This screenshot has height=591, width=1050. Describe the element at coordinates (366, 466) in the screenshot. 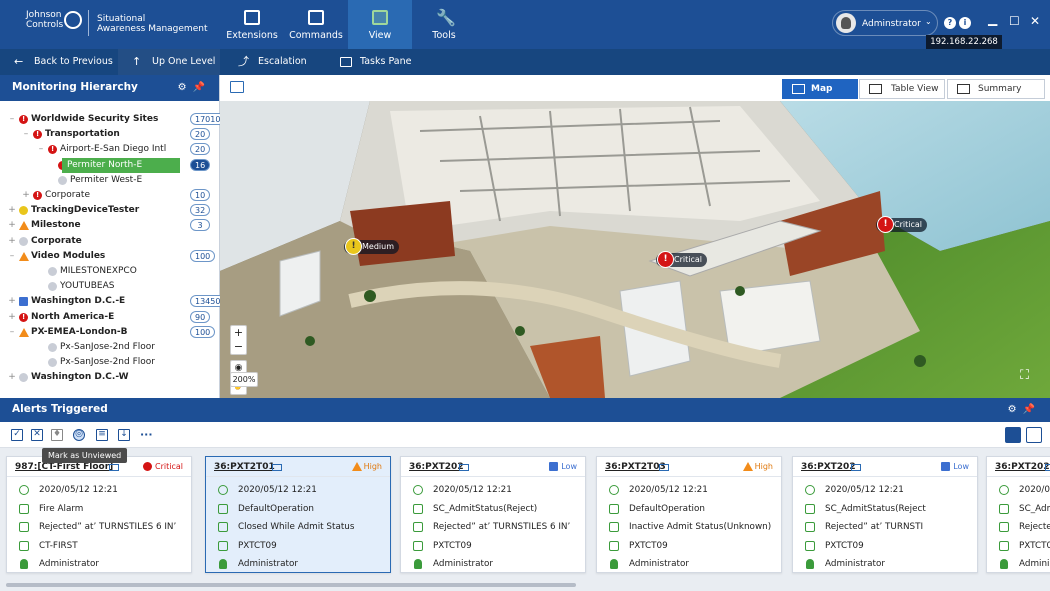

I see `severity-badge: High` at that location.